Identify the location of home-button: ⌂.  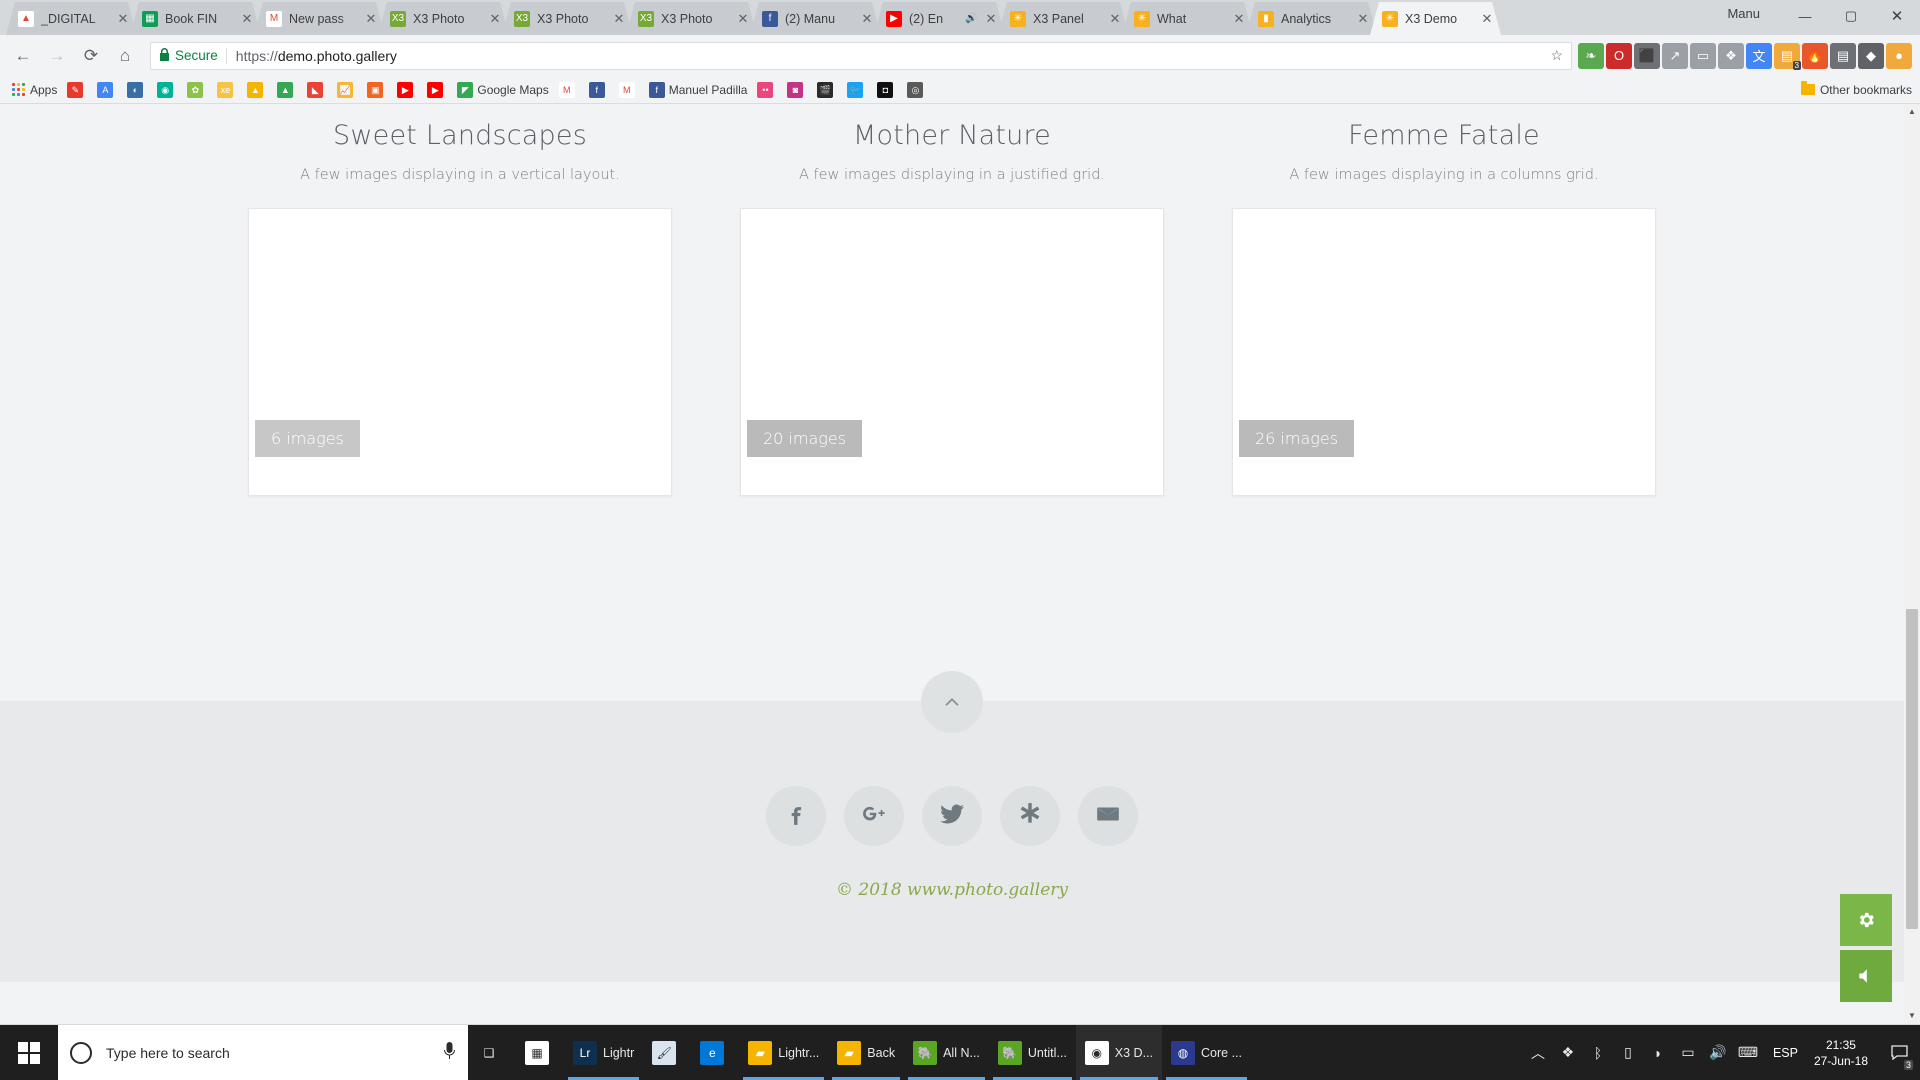
(125, 56).